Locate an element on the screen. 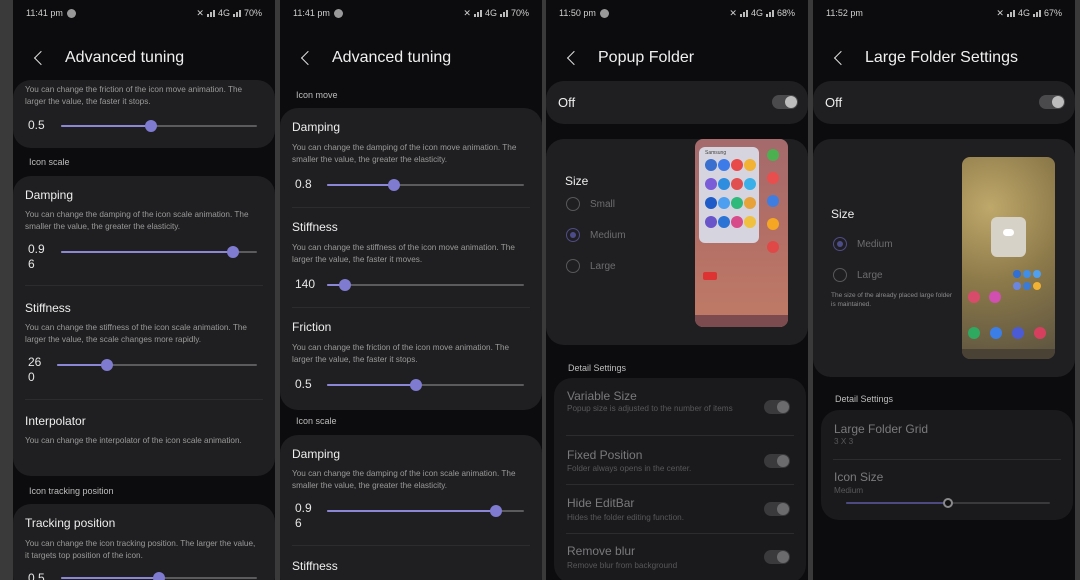 This screenshot has height=580, width=1080. variable-size-title: Variable Size is located at coordinates (602, 396).